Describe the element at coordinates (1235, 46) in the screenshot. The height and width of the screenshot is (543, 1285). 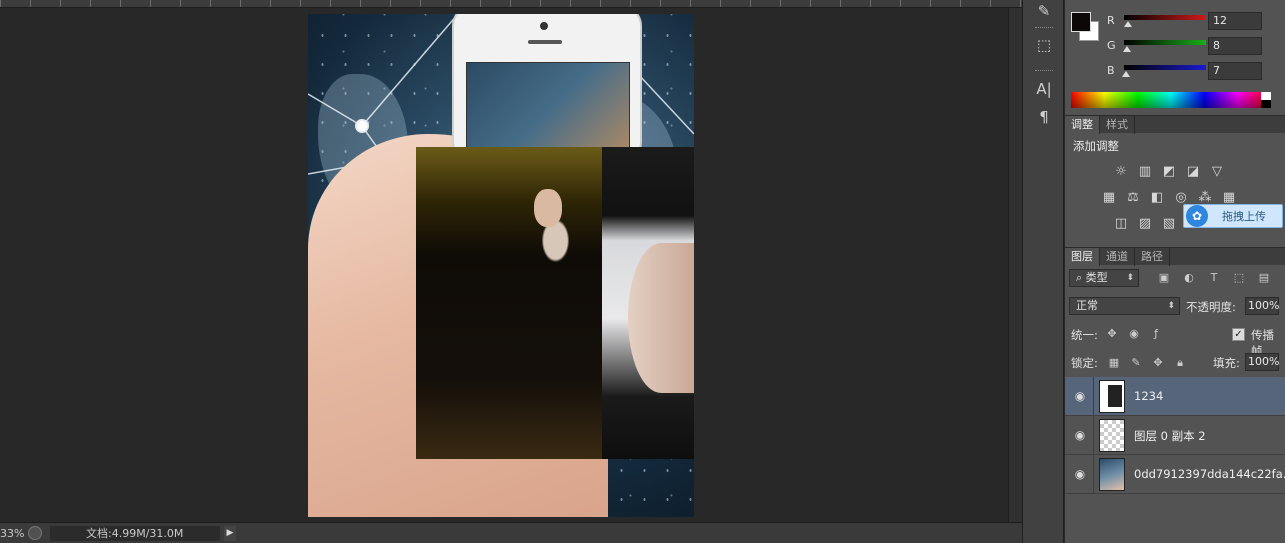
I see `channel-value: 8` at that location.